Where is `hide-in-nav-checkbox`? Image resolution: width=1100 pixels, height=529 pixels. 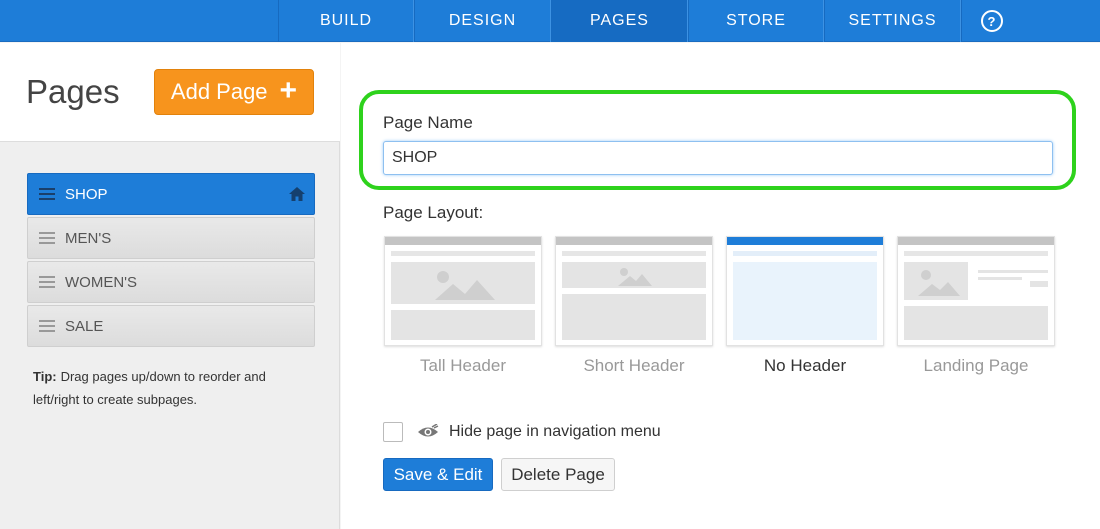
hide-in-nav-checkbox is located at coordinates (393, 432).